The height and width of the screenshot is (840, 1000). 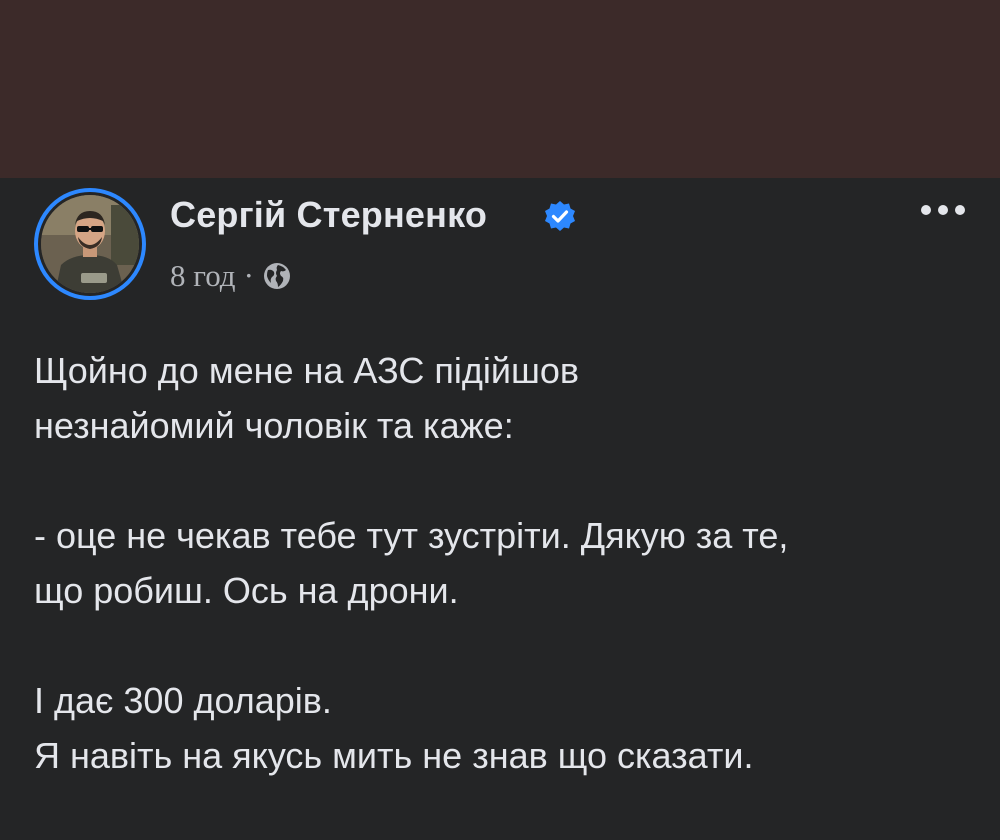 I want to click on author-name: Сергій Стерненко, so click(x=328, y=215).